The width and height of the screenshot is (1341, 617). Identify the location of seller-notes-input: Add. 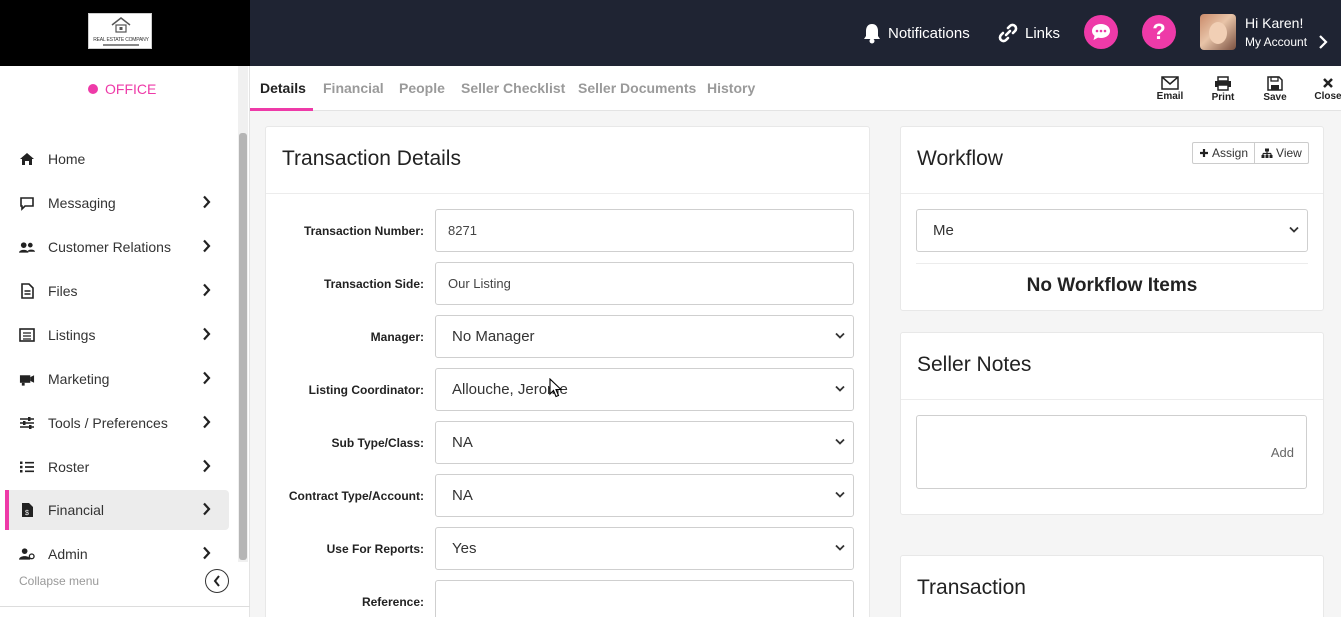
(1111, 452).